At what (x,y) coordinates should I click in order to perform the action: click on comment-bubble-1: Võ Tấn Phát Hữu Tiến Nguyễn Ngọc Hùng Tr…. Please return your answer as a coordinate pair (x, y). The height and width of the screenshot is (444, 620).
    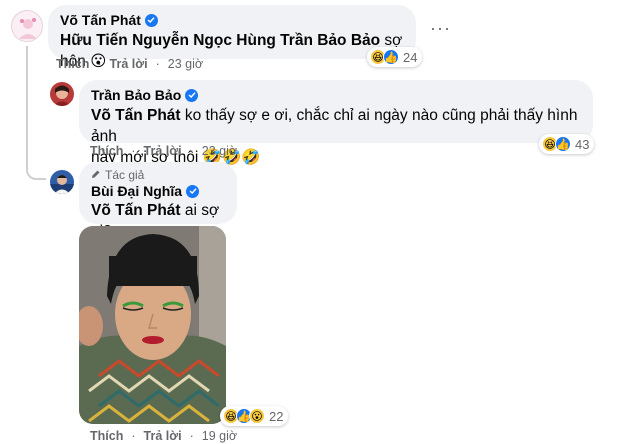
    Looking at the image, I should click on (232, 37).